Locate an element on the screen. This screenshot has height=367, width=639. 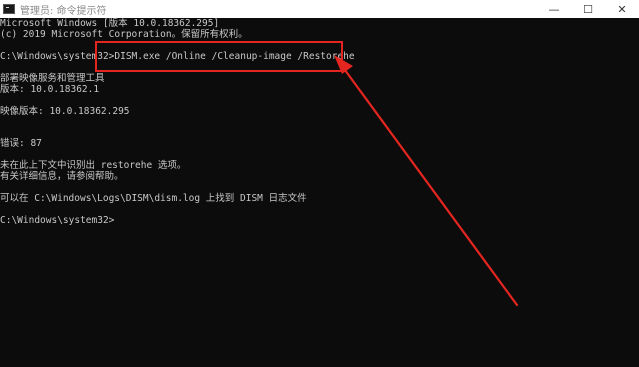
annotation-highlight-box is located at coordinates (219, 56).